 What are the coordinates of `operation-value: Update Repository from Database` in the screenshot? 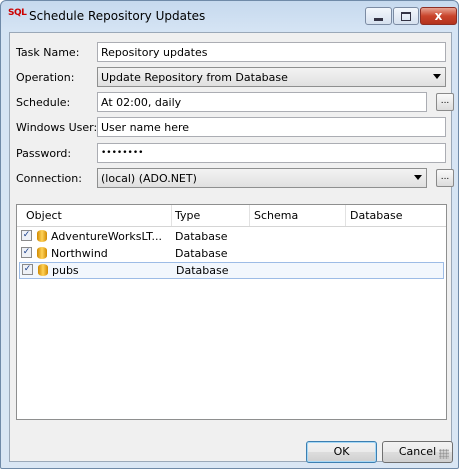 It's located at (194, 77).